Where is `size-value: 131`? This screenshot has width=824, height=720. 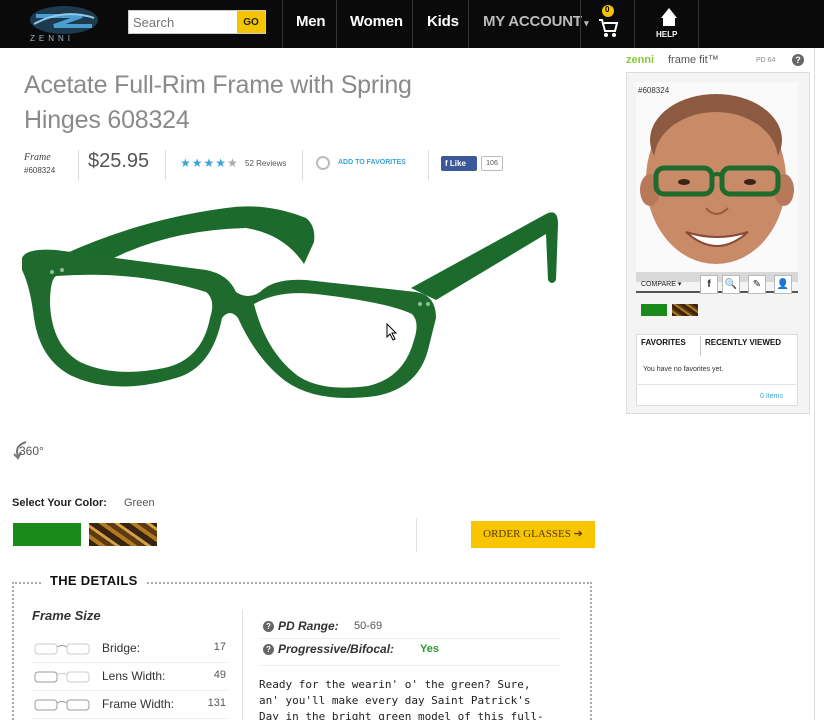 size-value: 131 is located at coordinates (216, 703).